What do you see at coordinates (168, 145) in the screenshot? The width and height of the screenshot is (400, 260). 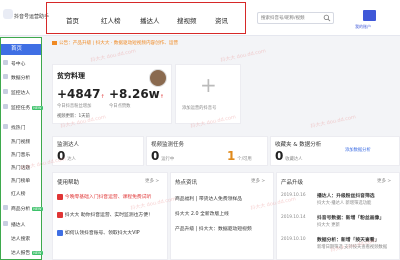 I see `card-title: 视频监测任务` at bounding box center [168, 145].